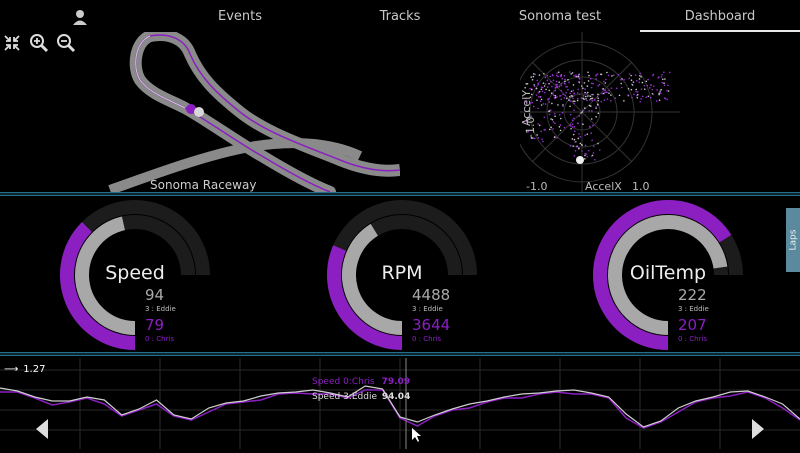 The image size is (800, 453). I want to click on gauge-title: Speed, so click(135, 273).